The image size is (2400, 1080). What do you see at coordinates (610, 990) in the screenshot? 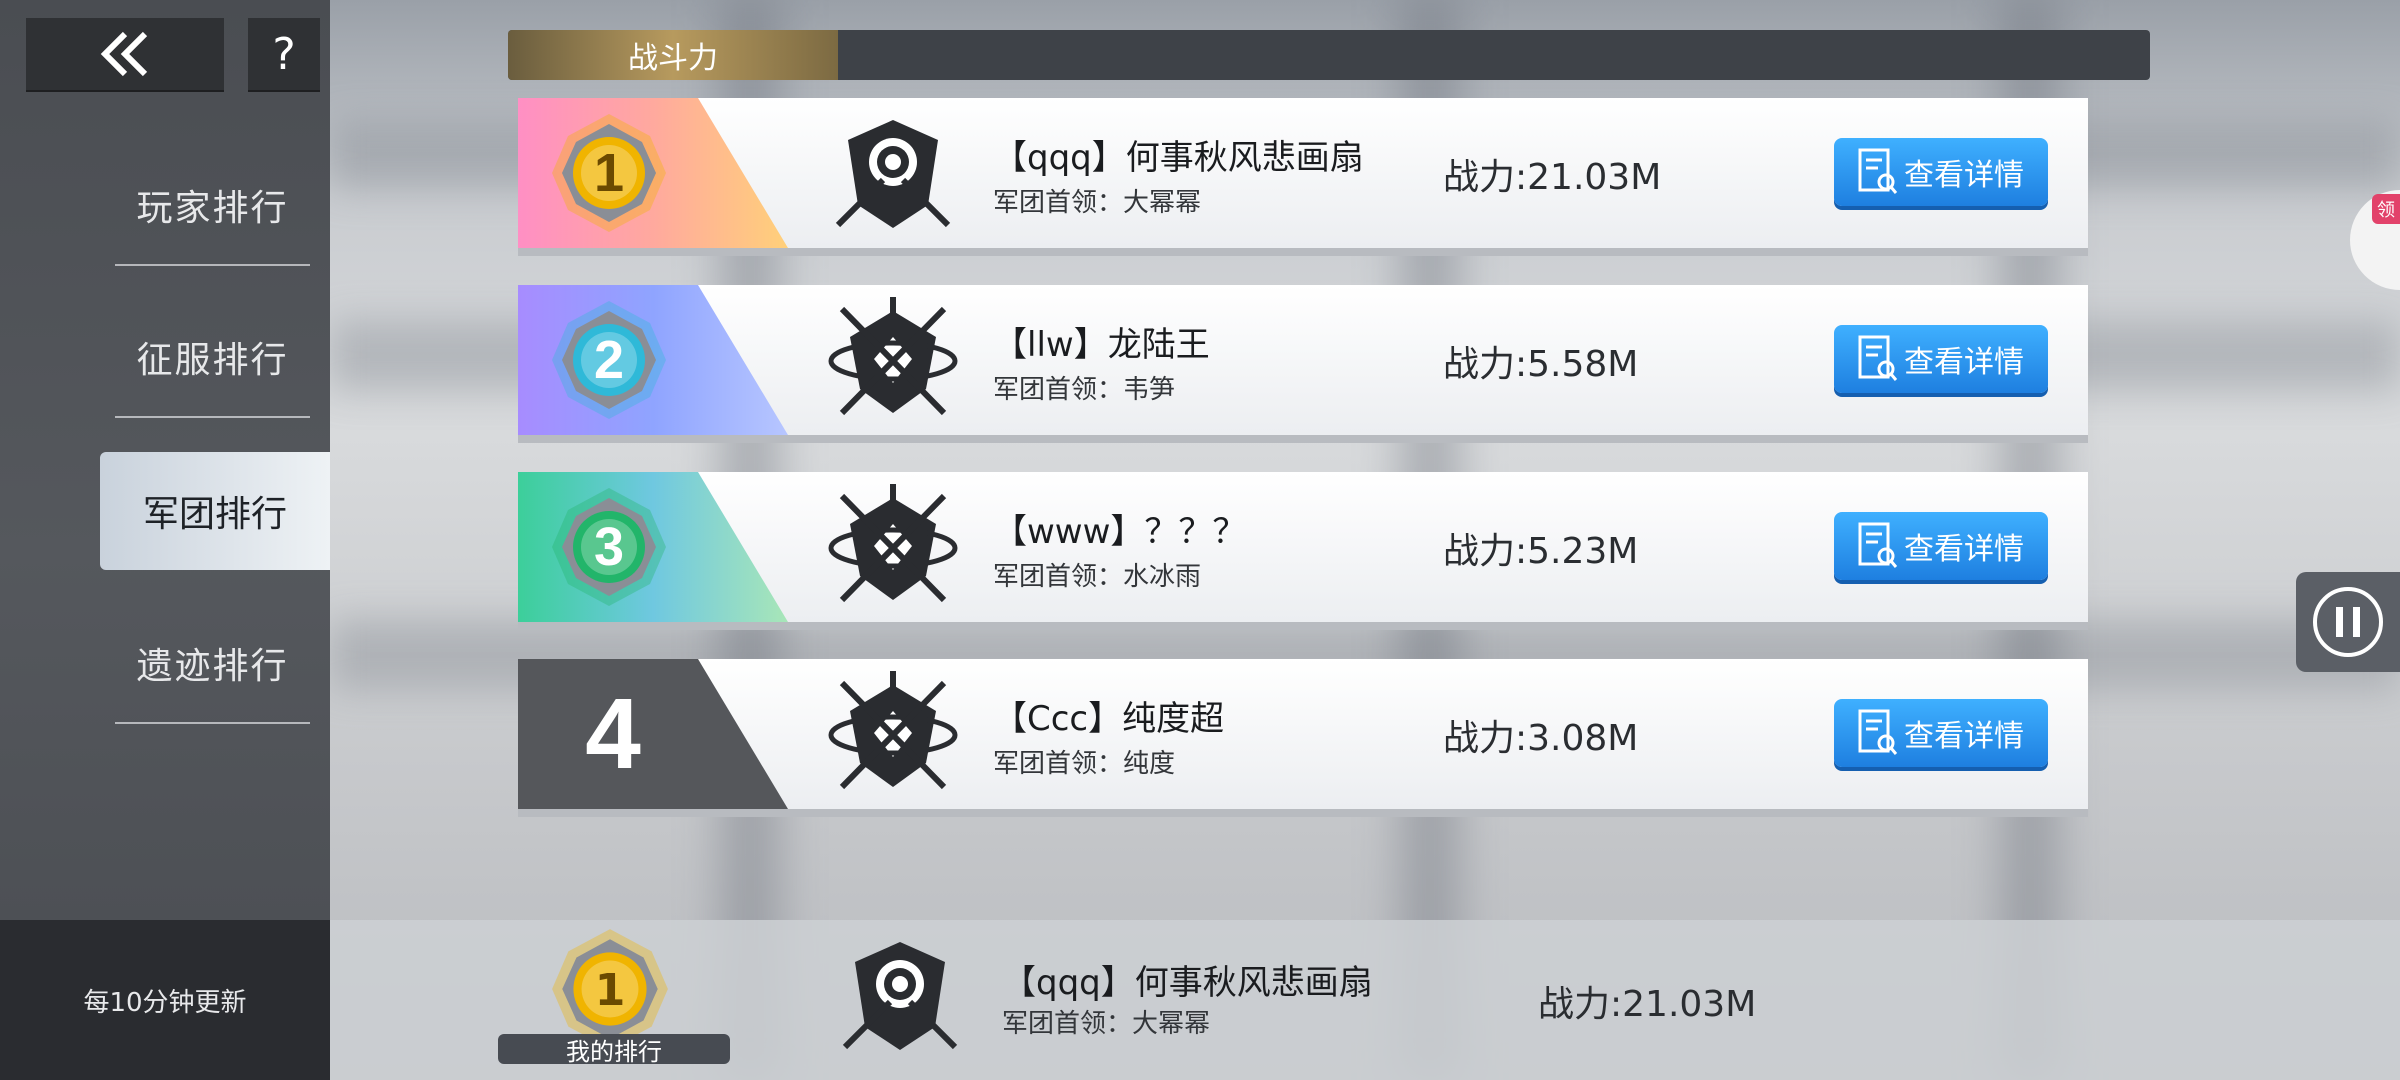
I see `my-rank-number: 1` at bounding box center [610, 990].